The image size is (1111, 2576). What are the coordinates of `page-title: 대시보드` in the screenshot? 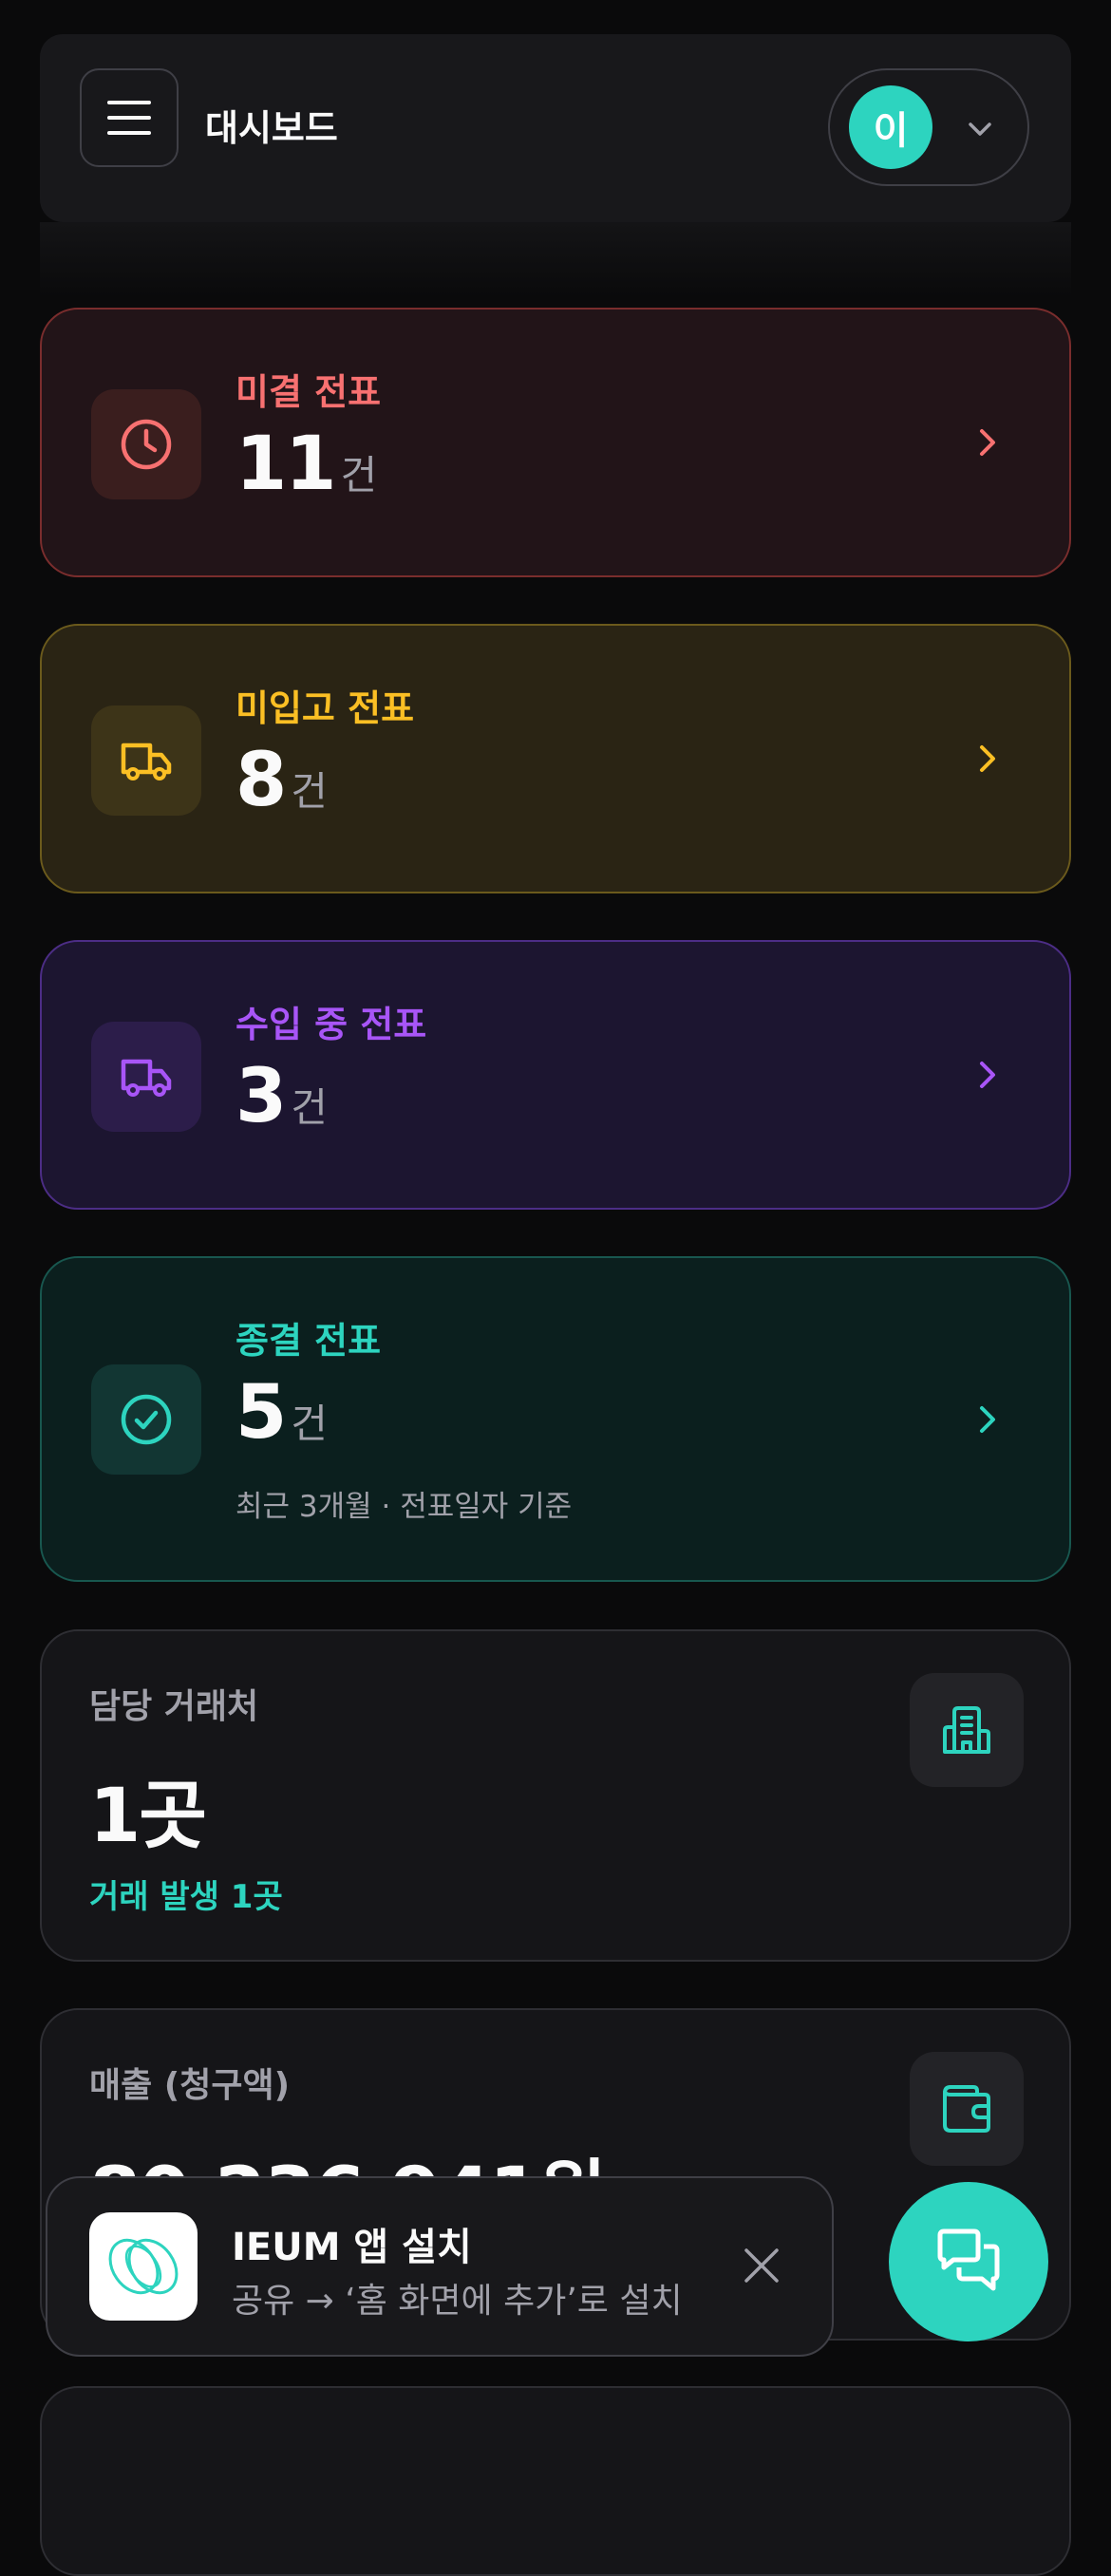 It's located at (271, 128).